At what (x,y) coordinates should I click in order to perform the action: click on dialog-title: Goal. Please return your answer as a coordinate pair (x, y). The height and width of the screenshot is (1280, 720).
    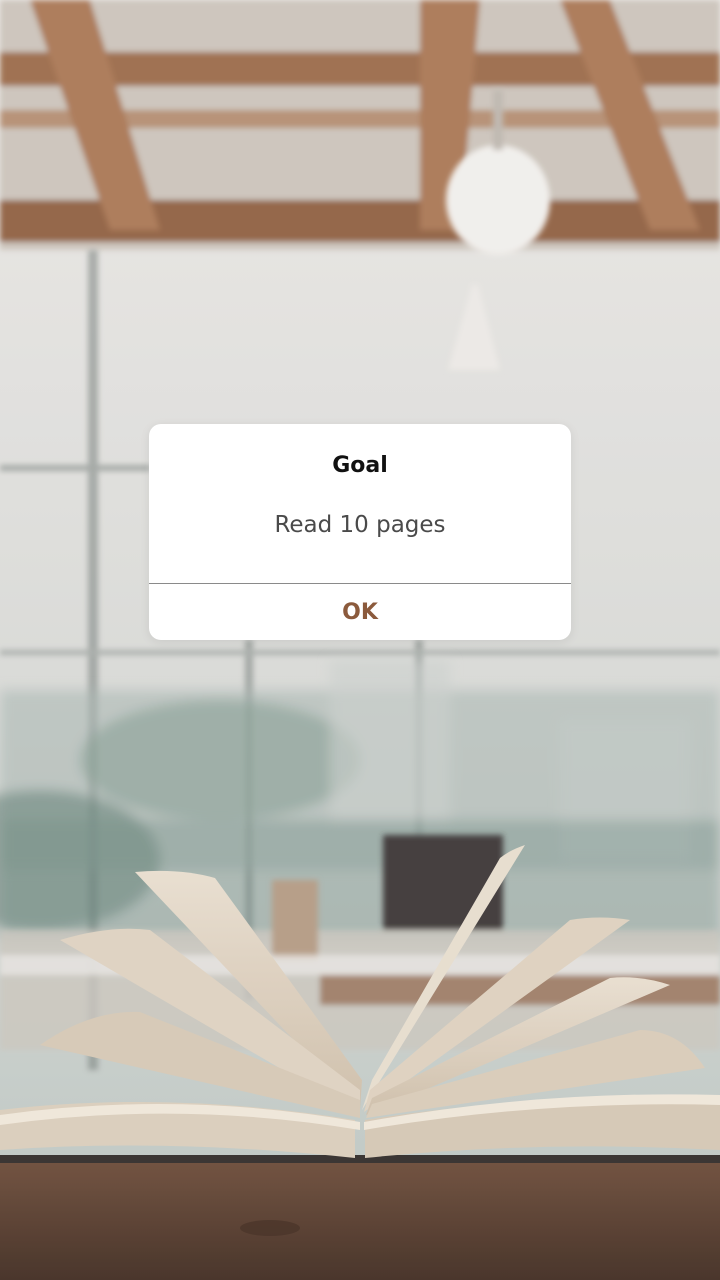
    Looking at the image, I should click on (360, 465).